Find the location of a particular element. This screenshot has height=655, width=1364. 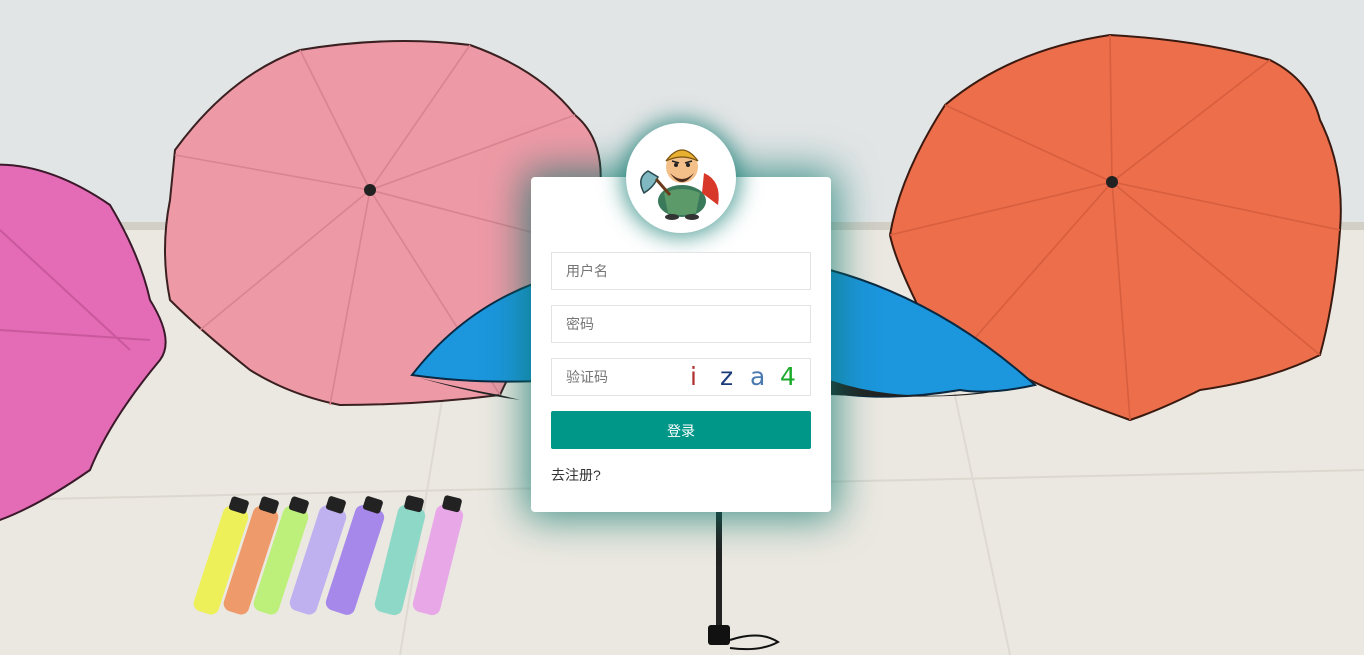

username-input is located at coordinates (679, 271).